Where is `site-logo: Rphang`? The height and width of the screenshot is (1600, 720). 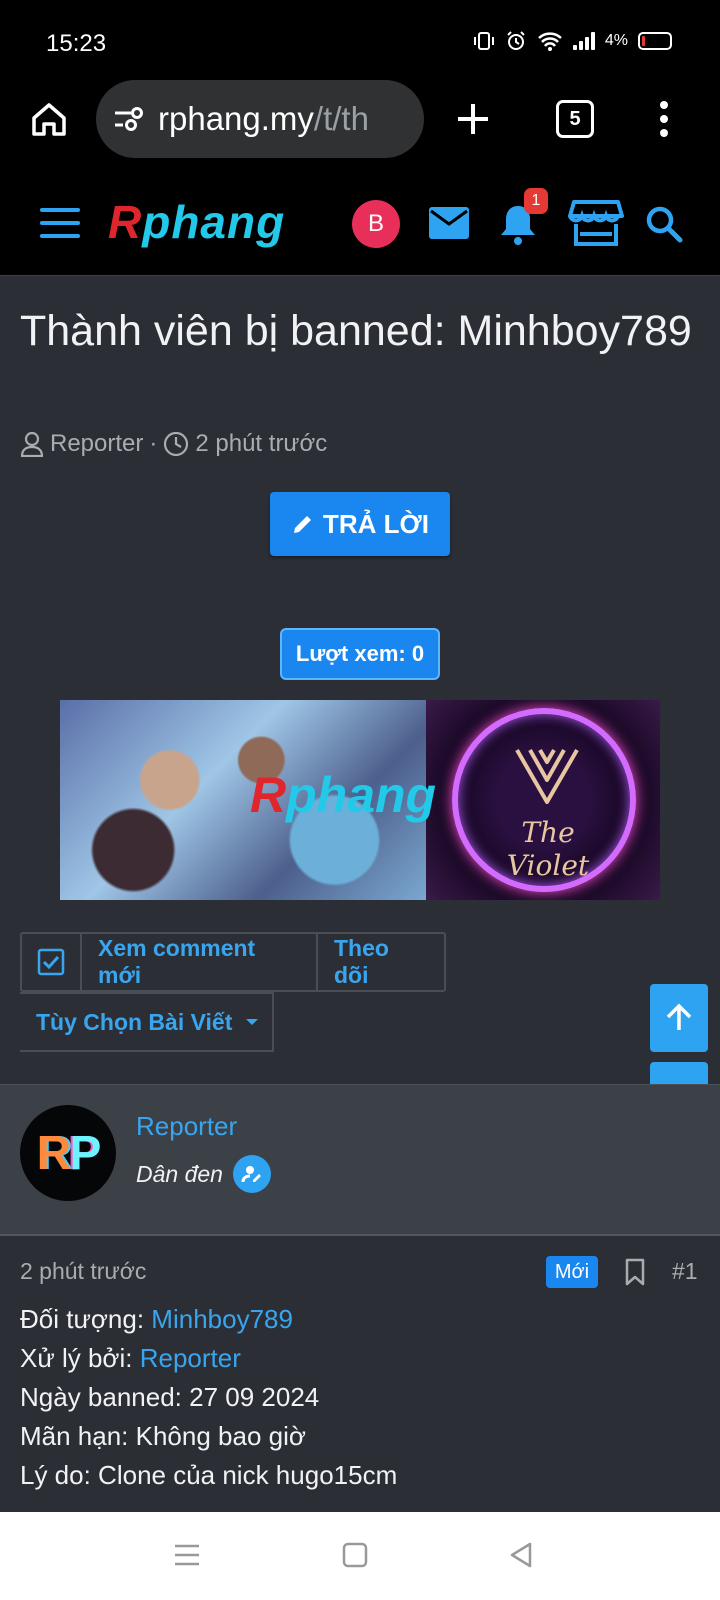
site-logo: Rphang is located at coordinates (196, 222).